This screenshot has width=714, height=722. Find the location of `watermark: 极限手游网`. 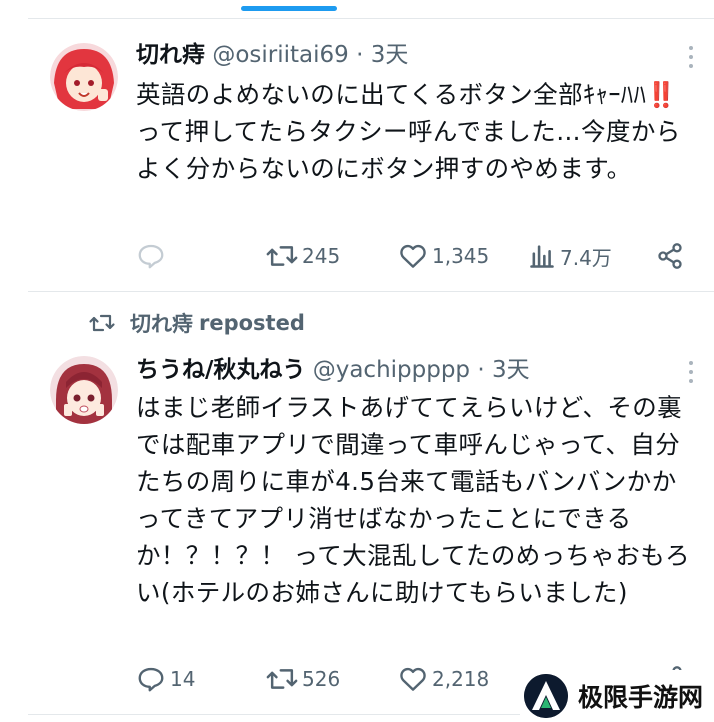

watermark: 极限手游网 is located at coordinates (617, 696).